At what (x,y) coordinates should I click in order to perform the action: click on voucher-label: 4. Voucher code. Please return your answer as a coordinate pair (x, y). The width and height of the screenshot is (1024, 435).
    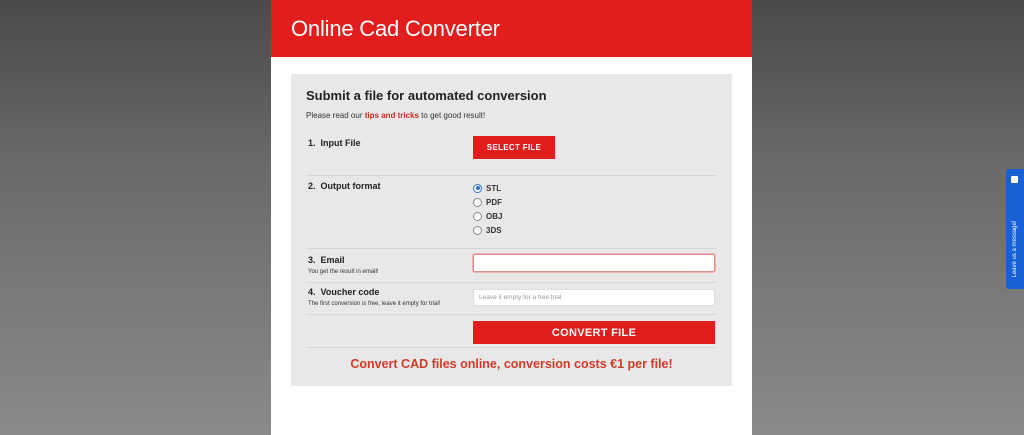
    Looking at the image, I should click on (343, 292).